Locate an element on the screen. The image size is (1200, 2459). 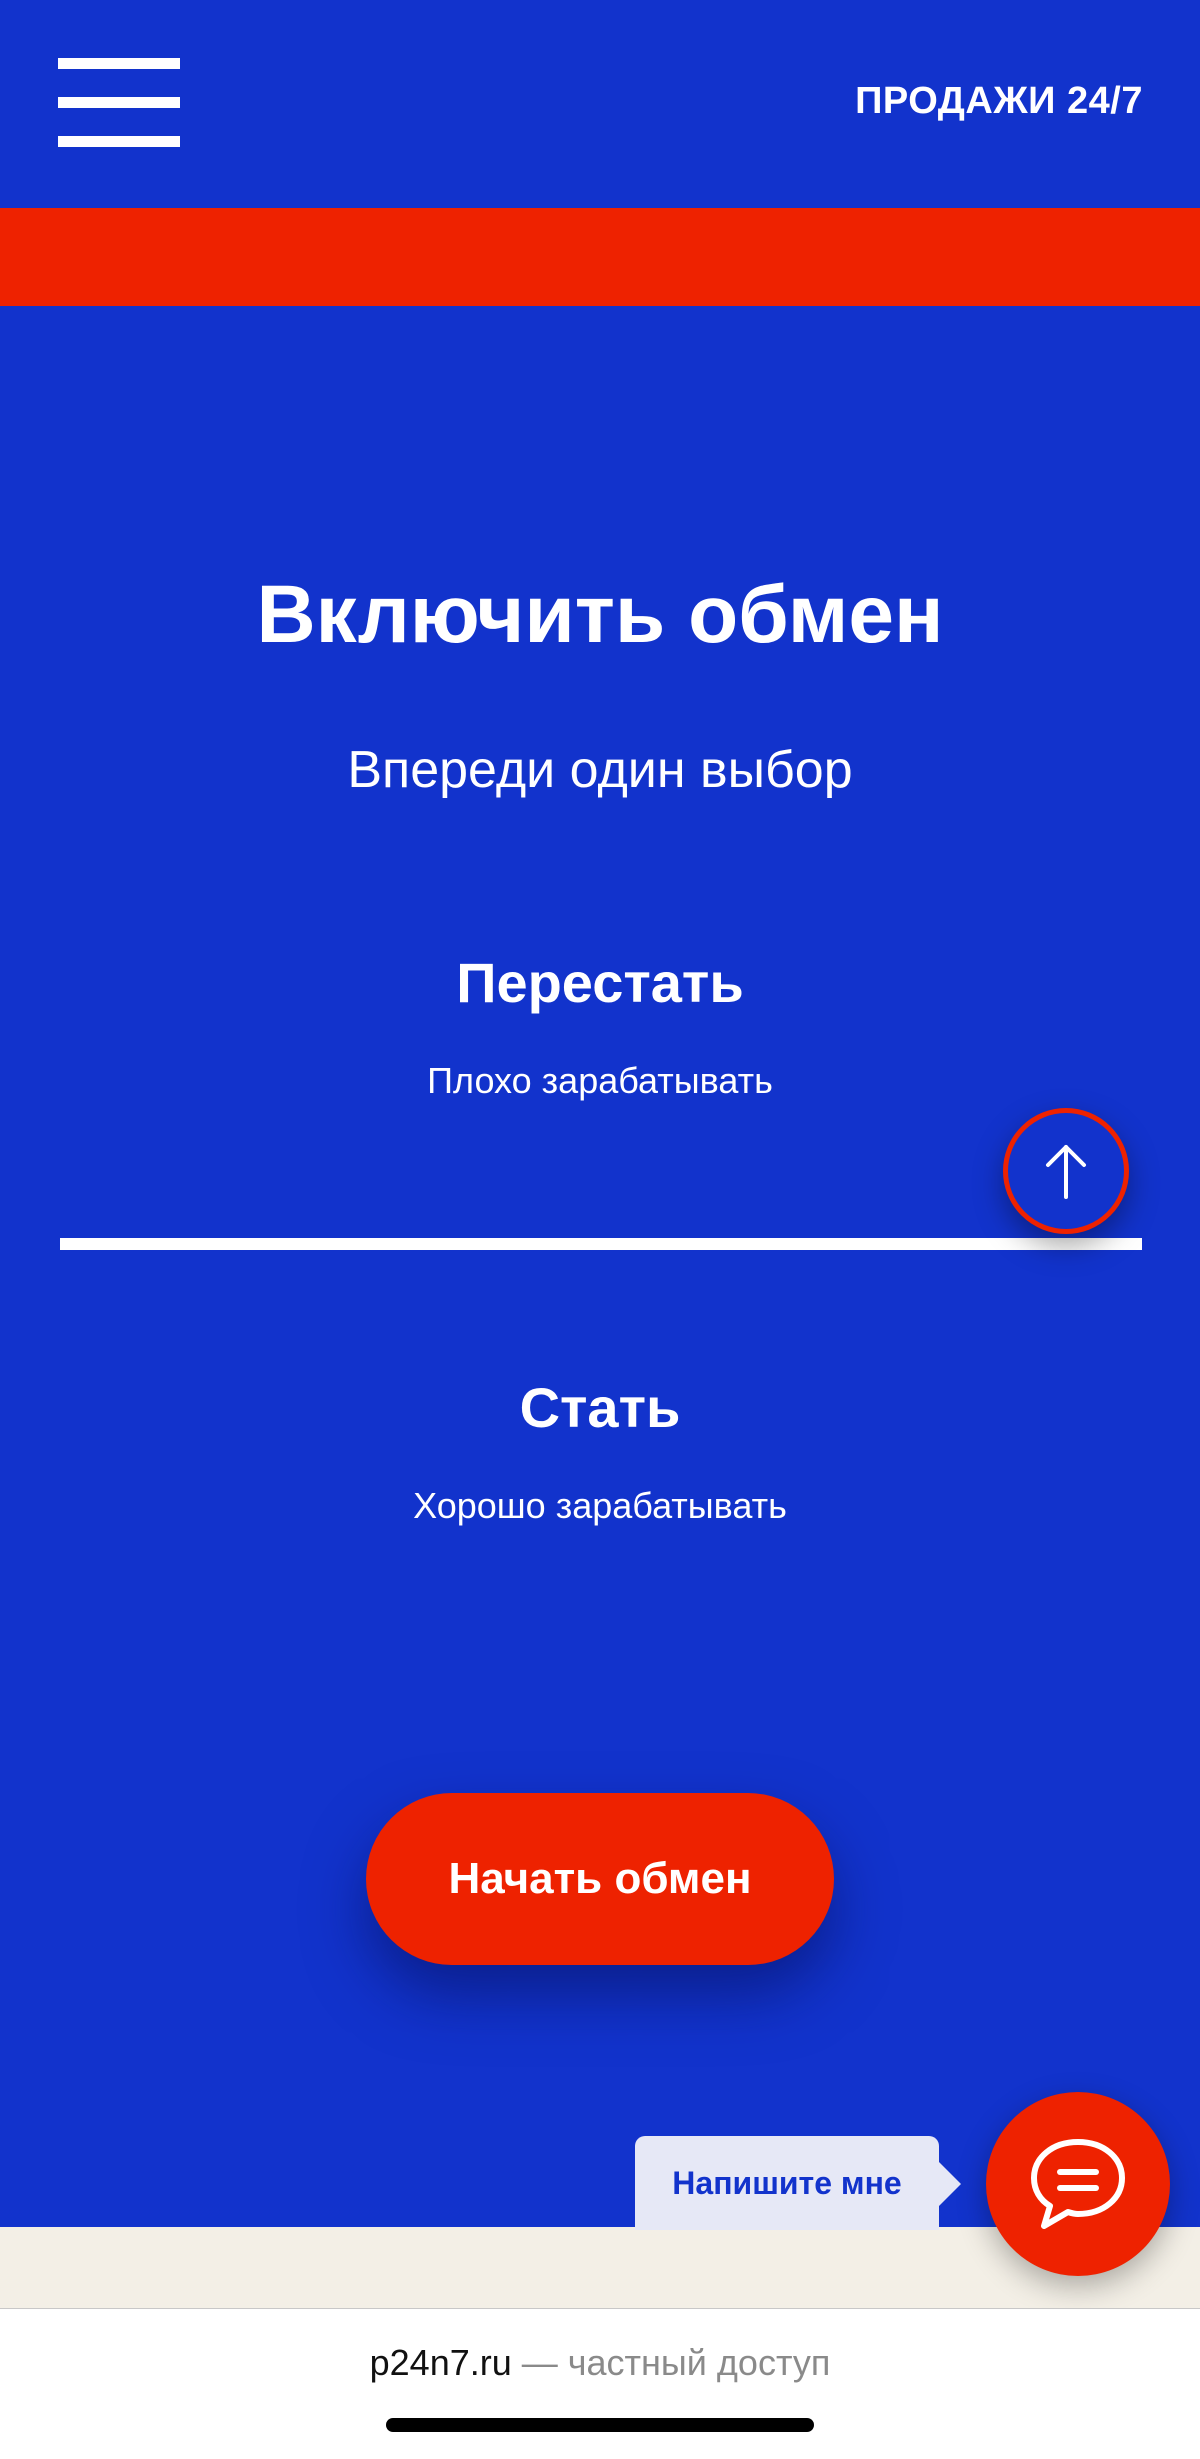
arrow-up-icon is located at coordinates (1066, 1172).